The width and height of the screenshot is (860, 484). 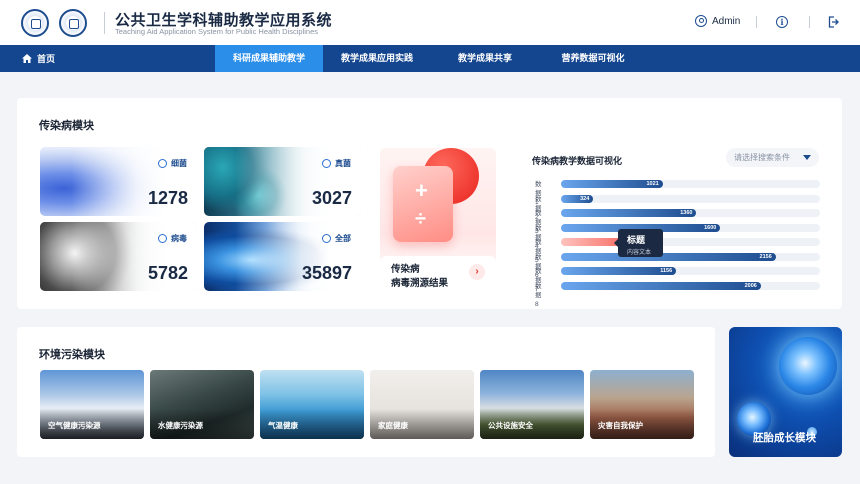 I want to click on all-icon, so click(x=326, y=238).